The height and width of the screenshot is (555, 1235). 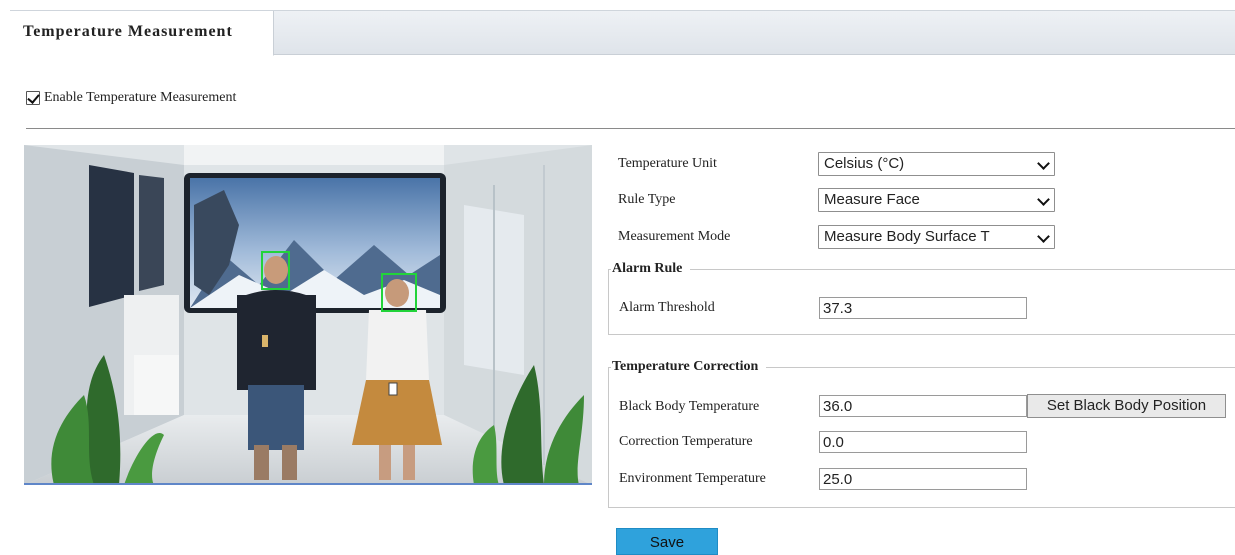 What do you see at coordinates (689, 367) in the screenshot?
I see `temperature-correction-title: Temperature Correction` at bounding box center [689, 367].